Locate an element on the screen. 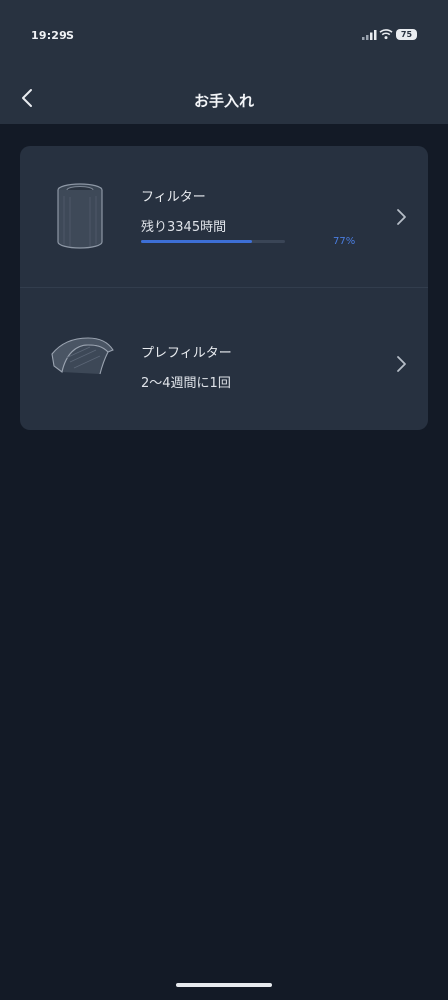 The image size is (448, 1000). status-bar: 19:29 S 75 is located at coordinates (224, 35).